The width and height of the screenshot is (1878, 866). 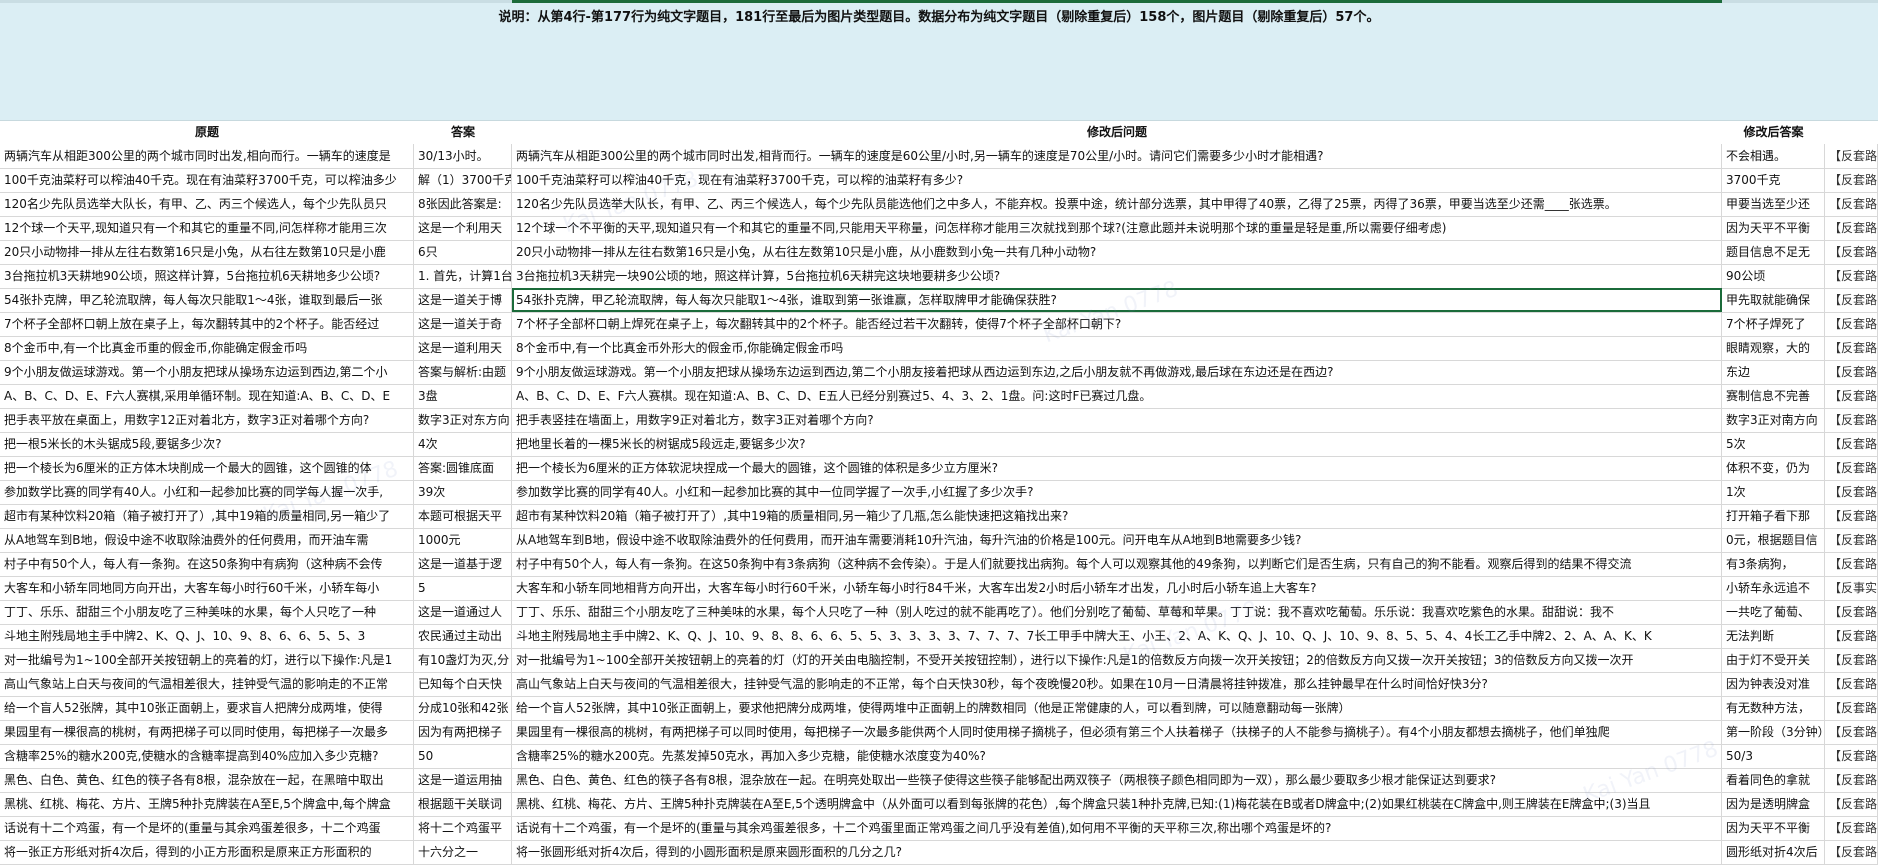 What do you see at coordinates (463, 564) in the screenshot?
I see `answer-cell: 这是一道基于逻` at bounding box center [463, 564].